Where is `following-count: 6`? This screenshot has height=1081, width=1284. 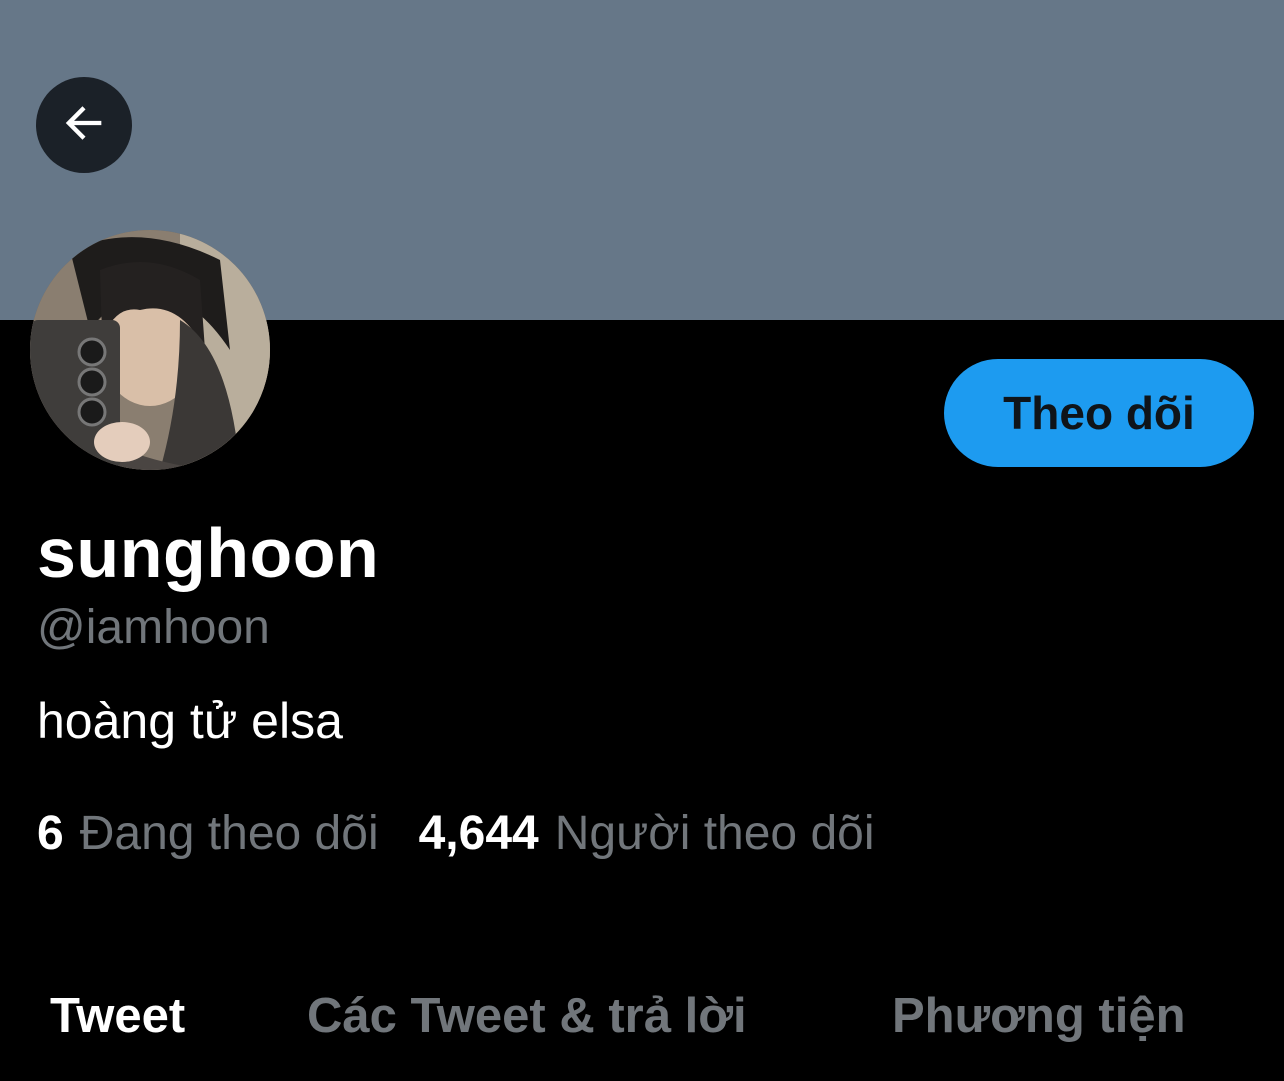
following-count: 6 is located at coordinates (50, 833).